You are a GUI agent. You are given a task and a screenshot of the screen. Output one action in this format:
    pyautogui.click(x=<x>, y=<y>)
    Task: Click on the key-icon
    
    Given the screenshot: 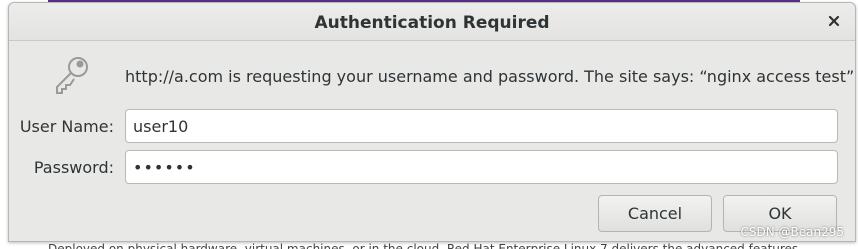 What is the action you would take?
    pyautogui.click(x=72, y=75)
    